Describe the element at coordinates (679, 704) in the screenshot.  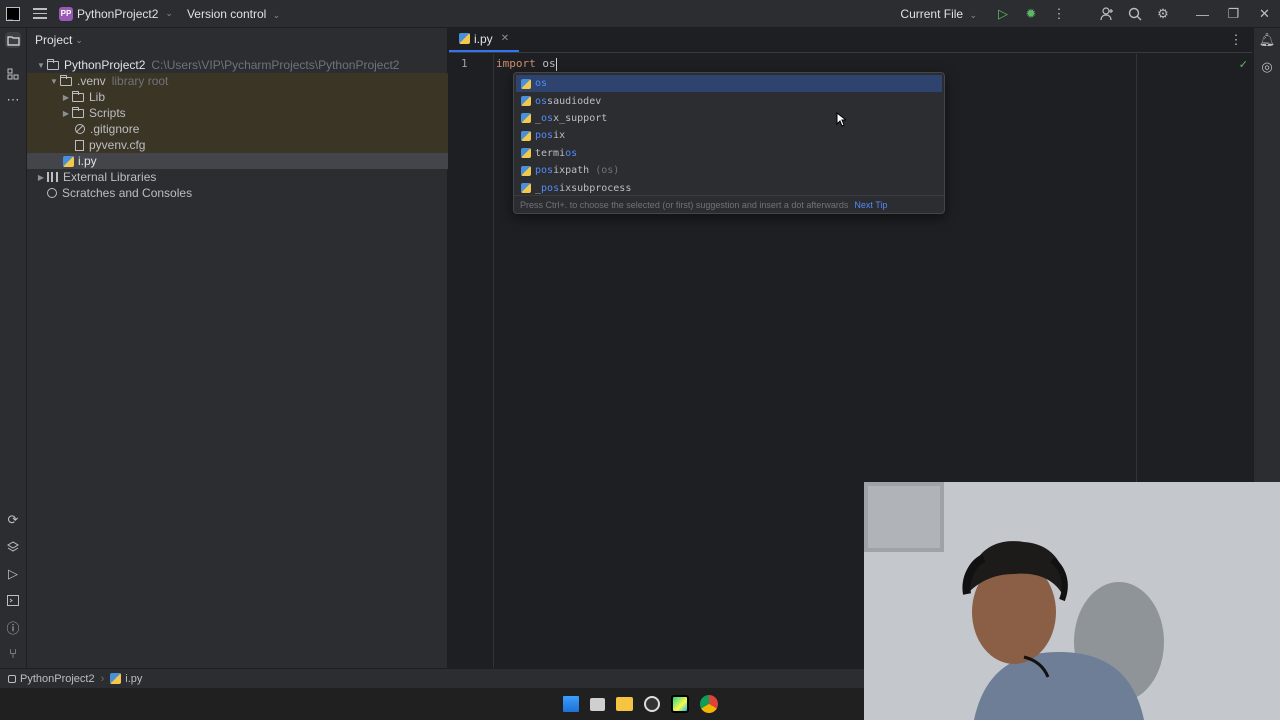
I see `pycharm-taskbar-icon` at that location.